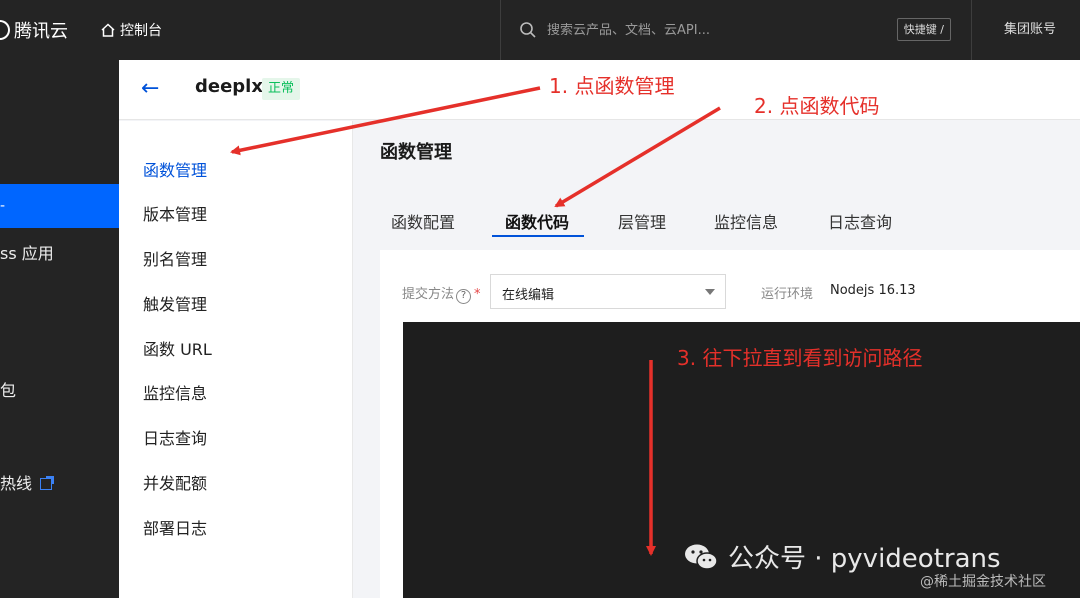 The height and width of the screenshot is (598, 1080). I want to click on wechat-watermark-text: 公众号 · pyvideotrans, so click(864, 559).